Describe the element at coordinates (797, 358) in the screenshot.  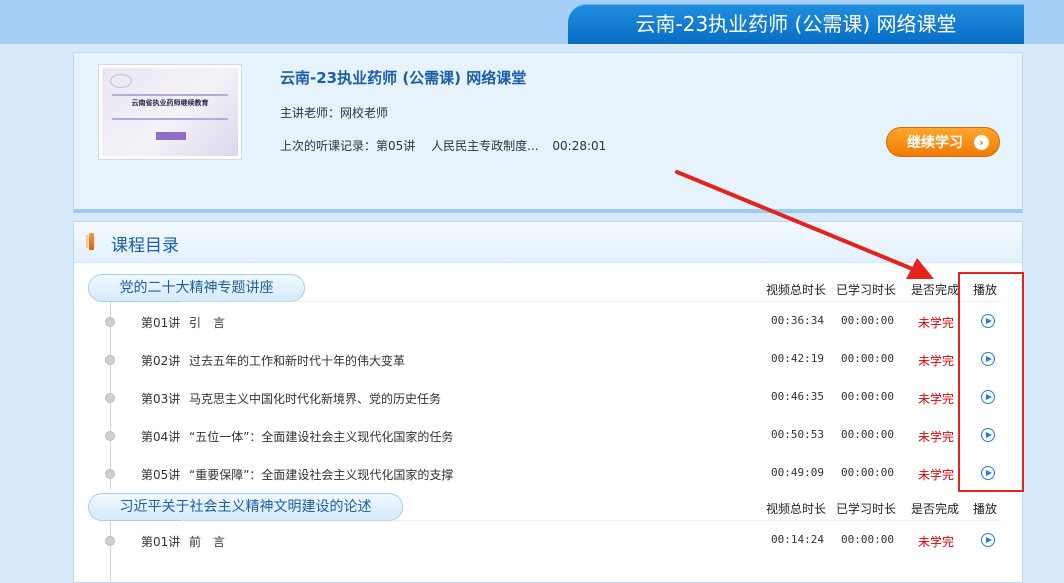
I see `video-total-duration: 00:42:19` at that location.